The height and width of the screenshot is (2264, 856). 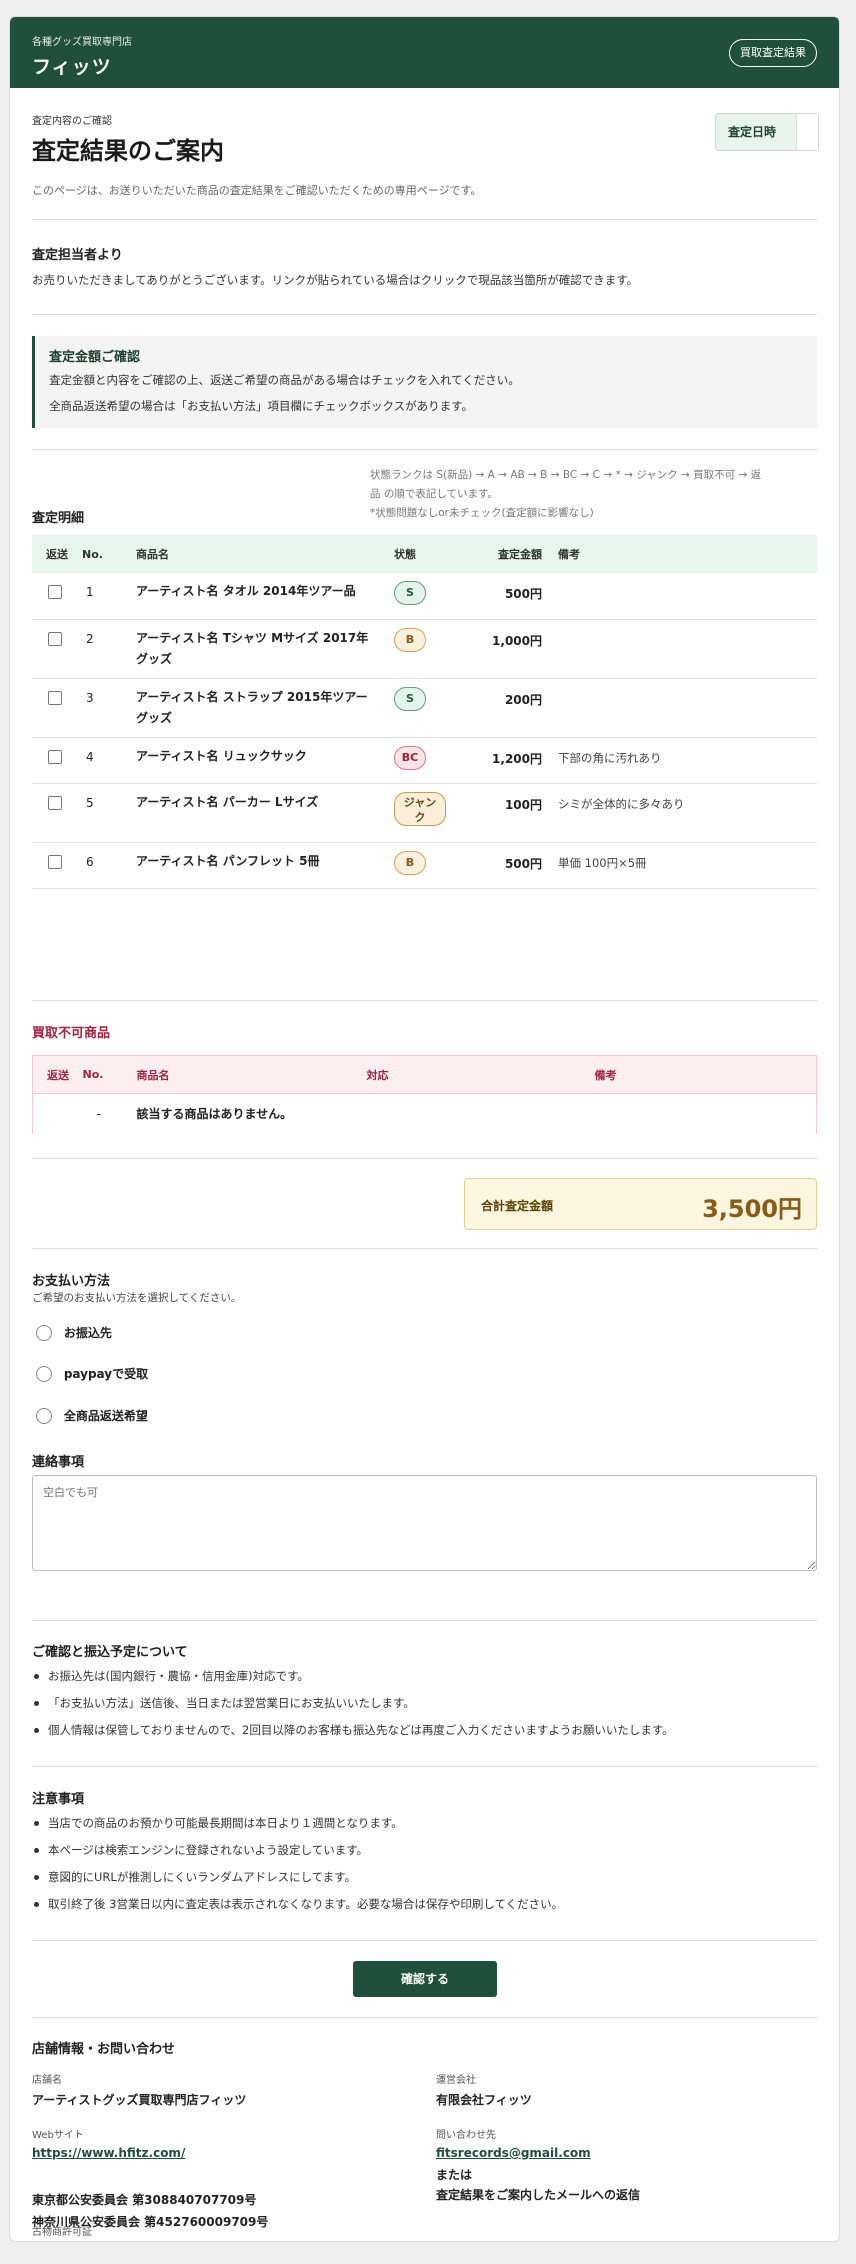 What do you see at coordinates (353, 1681) in the screenshot?
I see `list-item: お振込先は(国内銀行・農協・信用金庫)対応です。` at bounding box center [353, 1681].